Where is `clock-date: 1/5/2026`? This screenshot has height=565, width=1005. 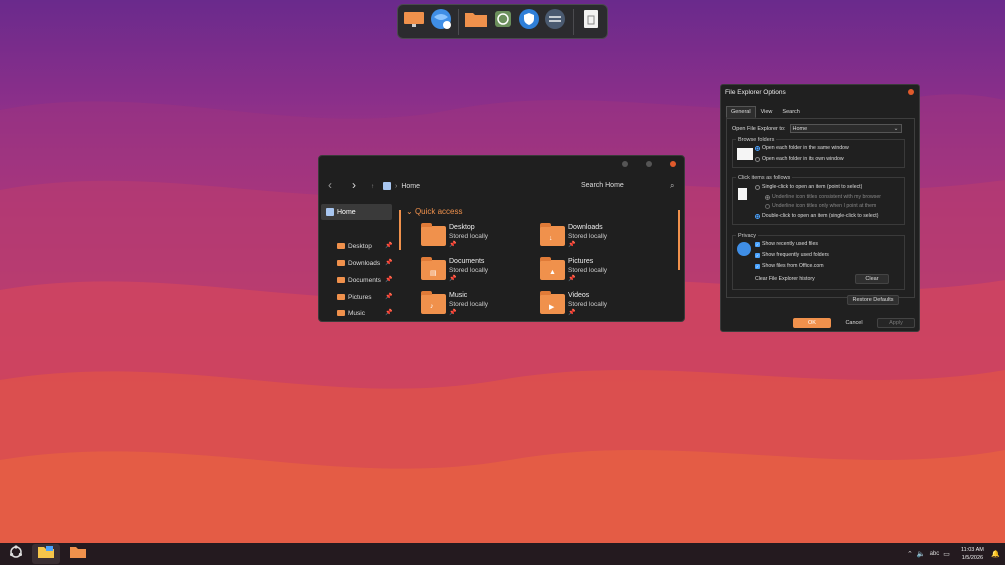
clock-date: 1/5/2026 is located at coordinates (972, 558).